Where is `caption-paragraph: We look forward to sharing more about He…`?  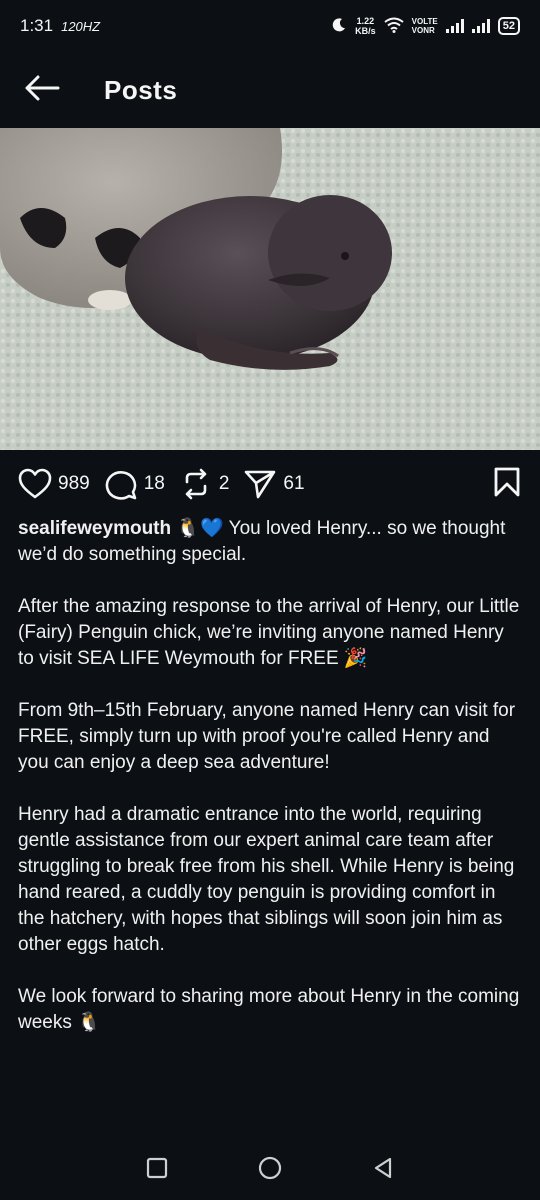 caption-paragraph: We look forward to sharing more about He… is located at coordinates (269, 1009).